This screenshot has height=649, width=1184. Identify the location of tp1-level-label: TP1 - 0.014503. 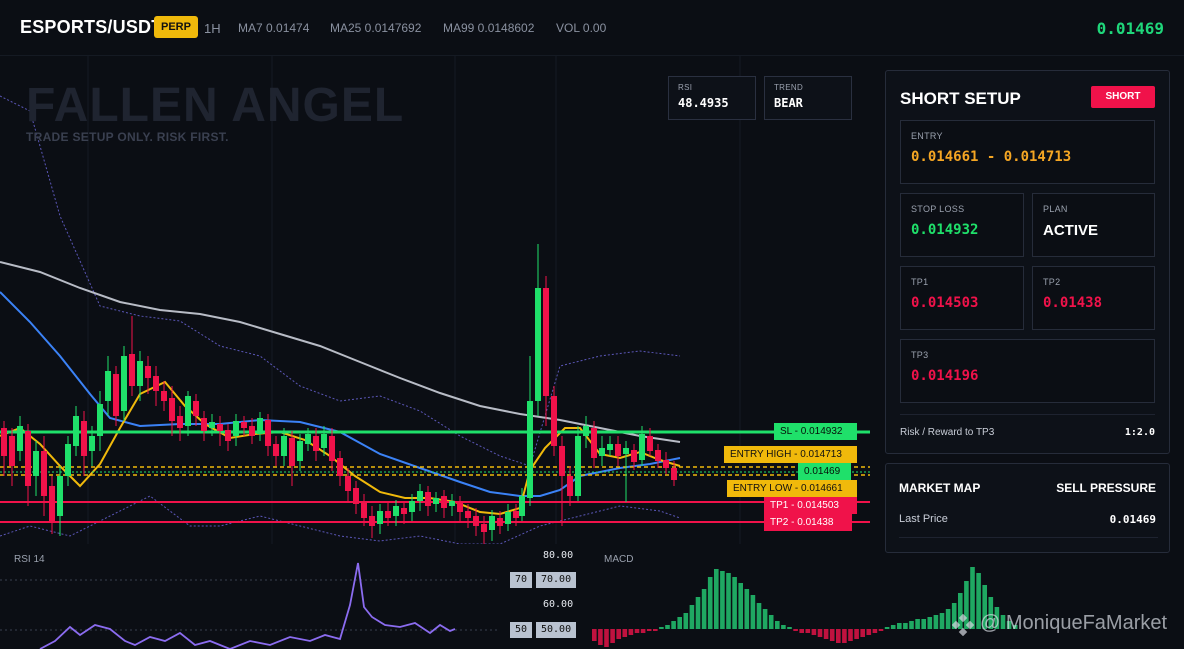
(810, 505).